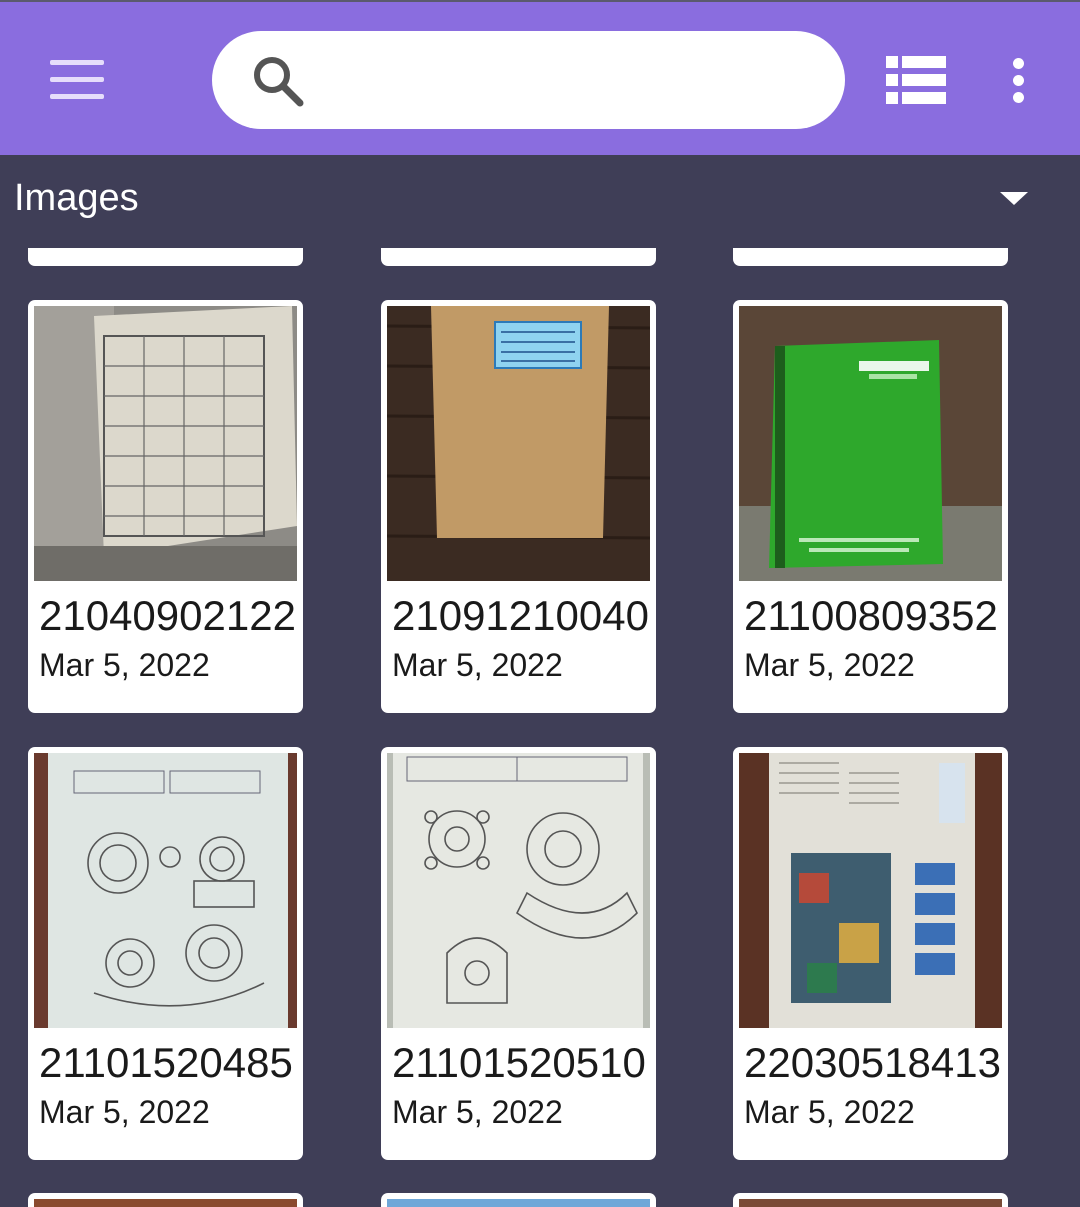 The height and width of the screenshot is (1207, 1080). What do you see at coordinates (540, 200) in the screenshot?
I see `section-header: Images` at bounding box center [540, 200].